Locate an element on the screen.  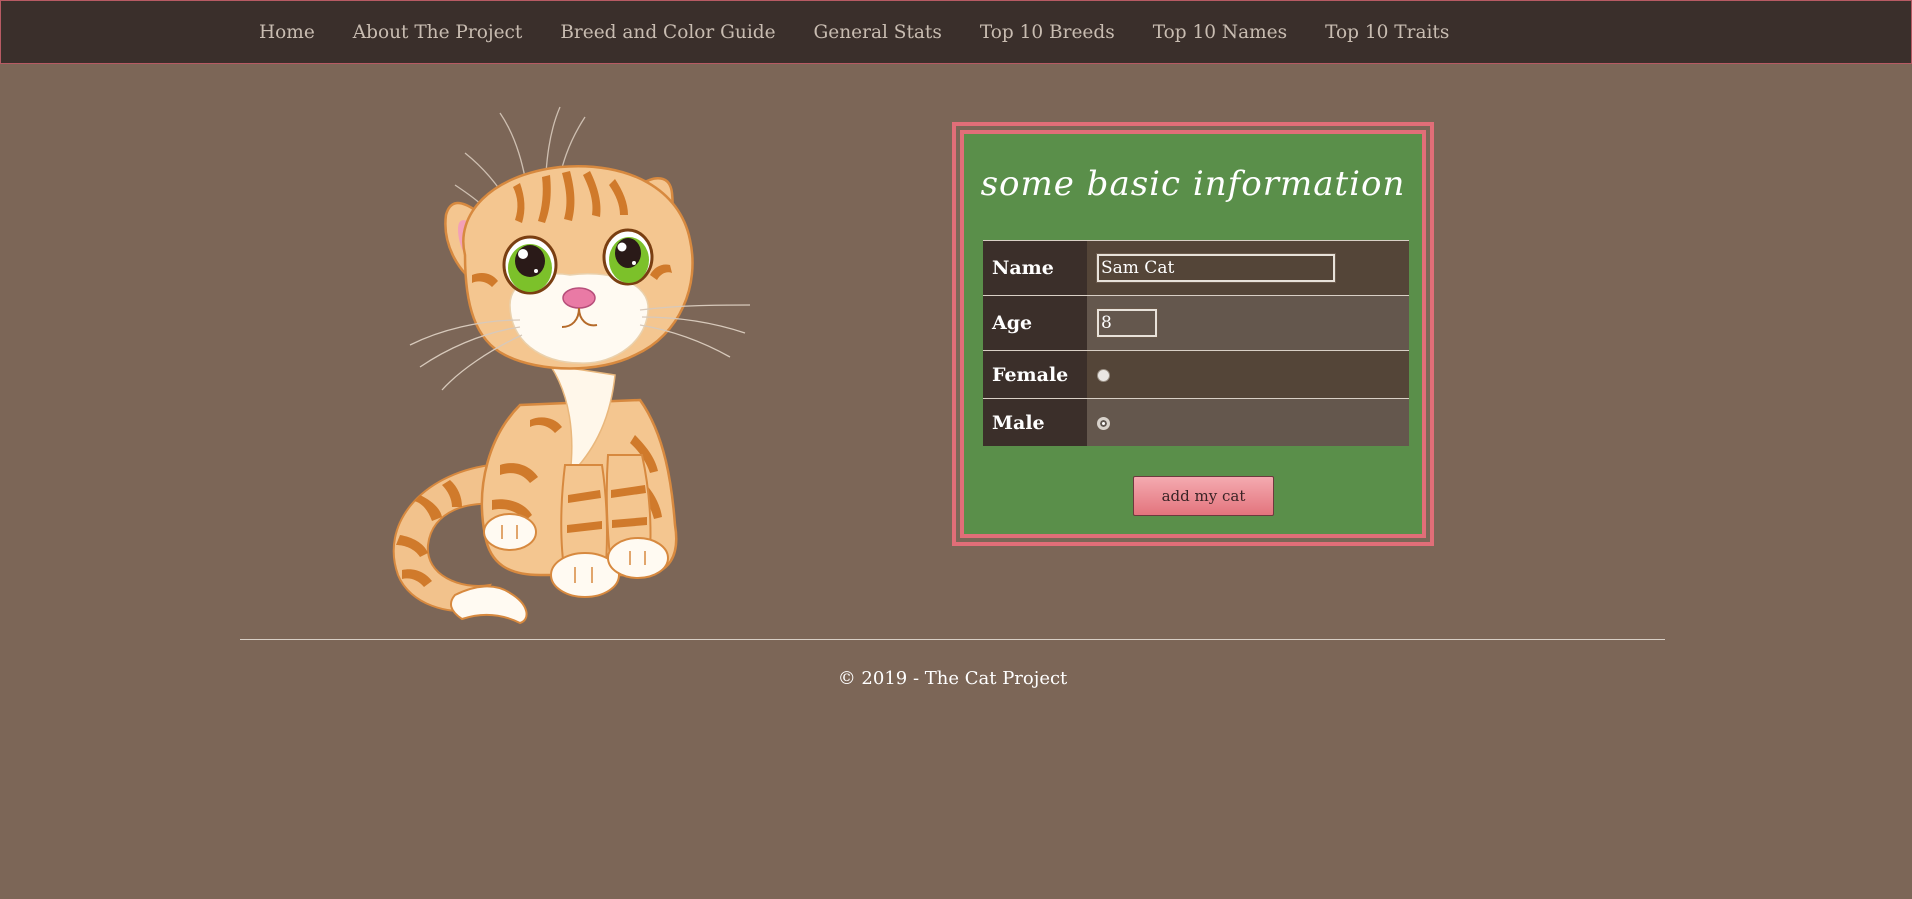
kitten-illustration is located at coordinates (571, 365).